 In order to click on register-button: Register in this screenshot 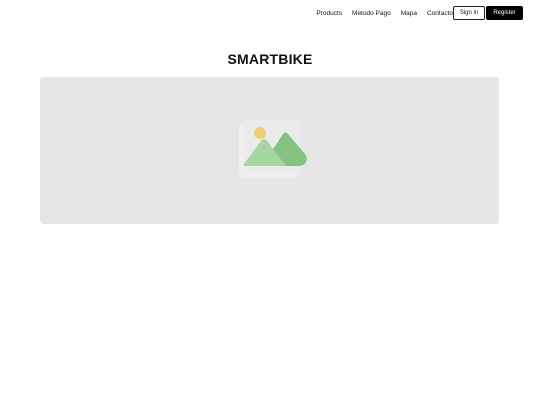, I will do `click(504, 13)`.